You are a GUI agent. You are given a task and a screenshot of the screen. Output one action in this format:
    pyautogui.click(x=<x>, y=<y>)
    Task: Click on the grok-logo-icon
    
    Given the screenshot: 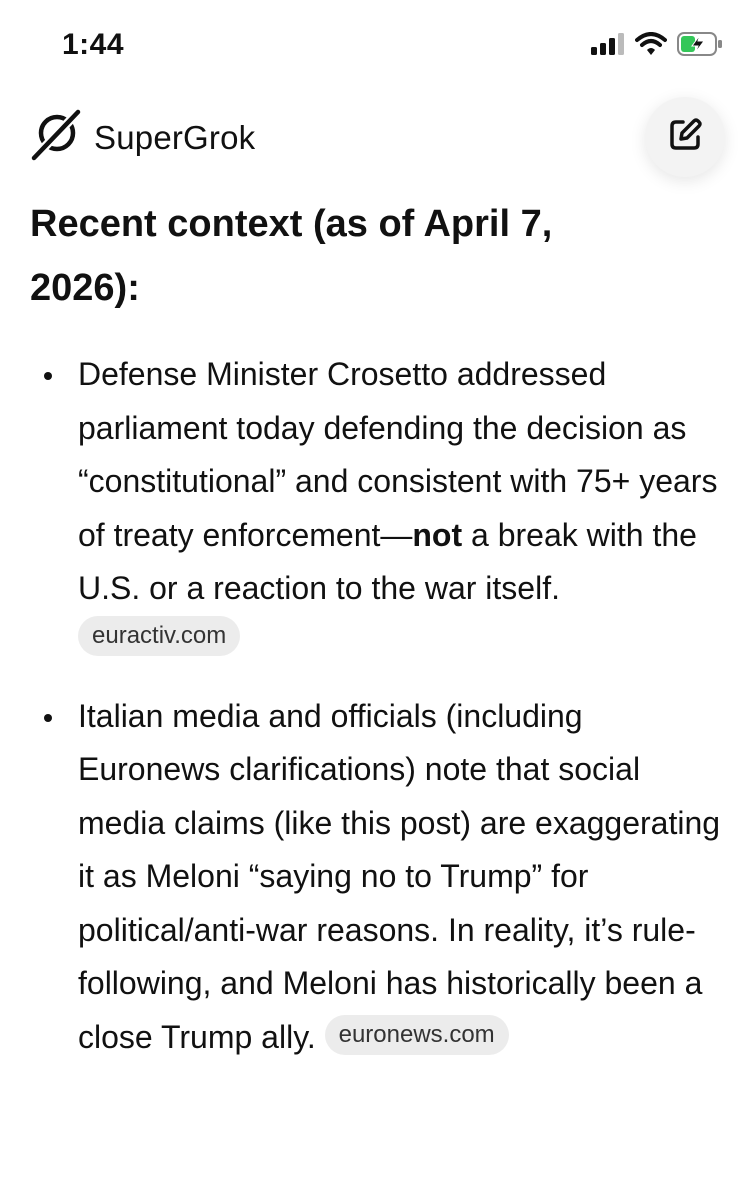 What is the action you would take?
    pyautogui.click(x=56, y=137)
    